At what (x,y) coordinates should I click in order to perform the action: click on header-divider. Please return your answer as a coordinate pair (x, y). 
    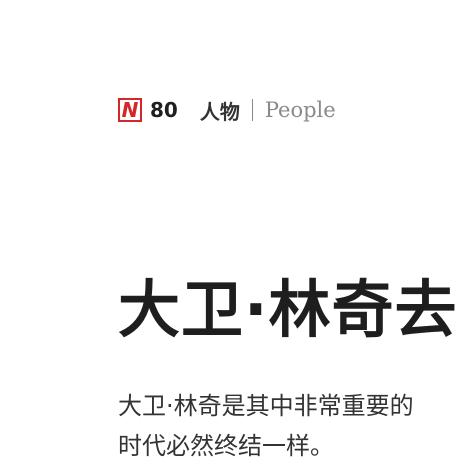
    Looking at the image, I should click on (252, 110).